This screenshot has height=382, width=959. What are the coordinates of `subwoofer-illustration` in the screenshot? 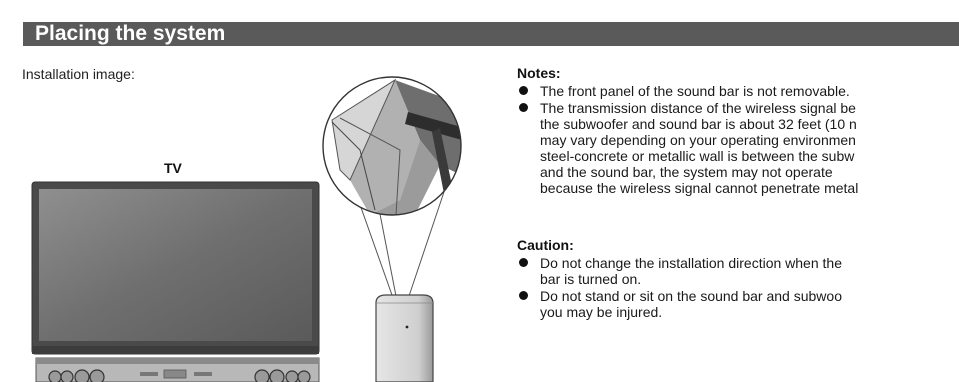 It's located at (404, 338).